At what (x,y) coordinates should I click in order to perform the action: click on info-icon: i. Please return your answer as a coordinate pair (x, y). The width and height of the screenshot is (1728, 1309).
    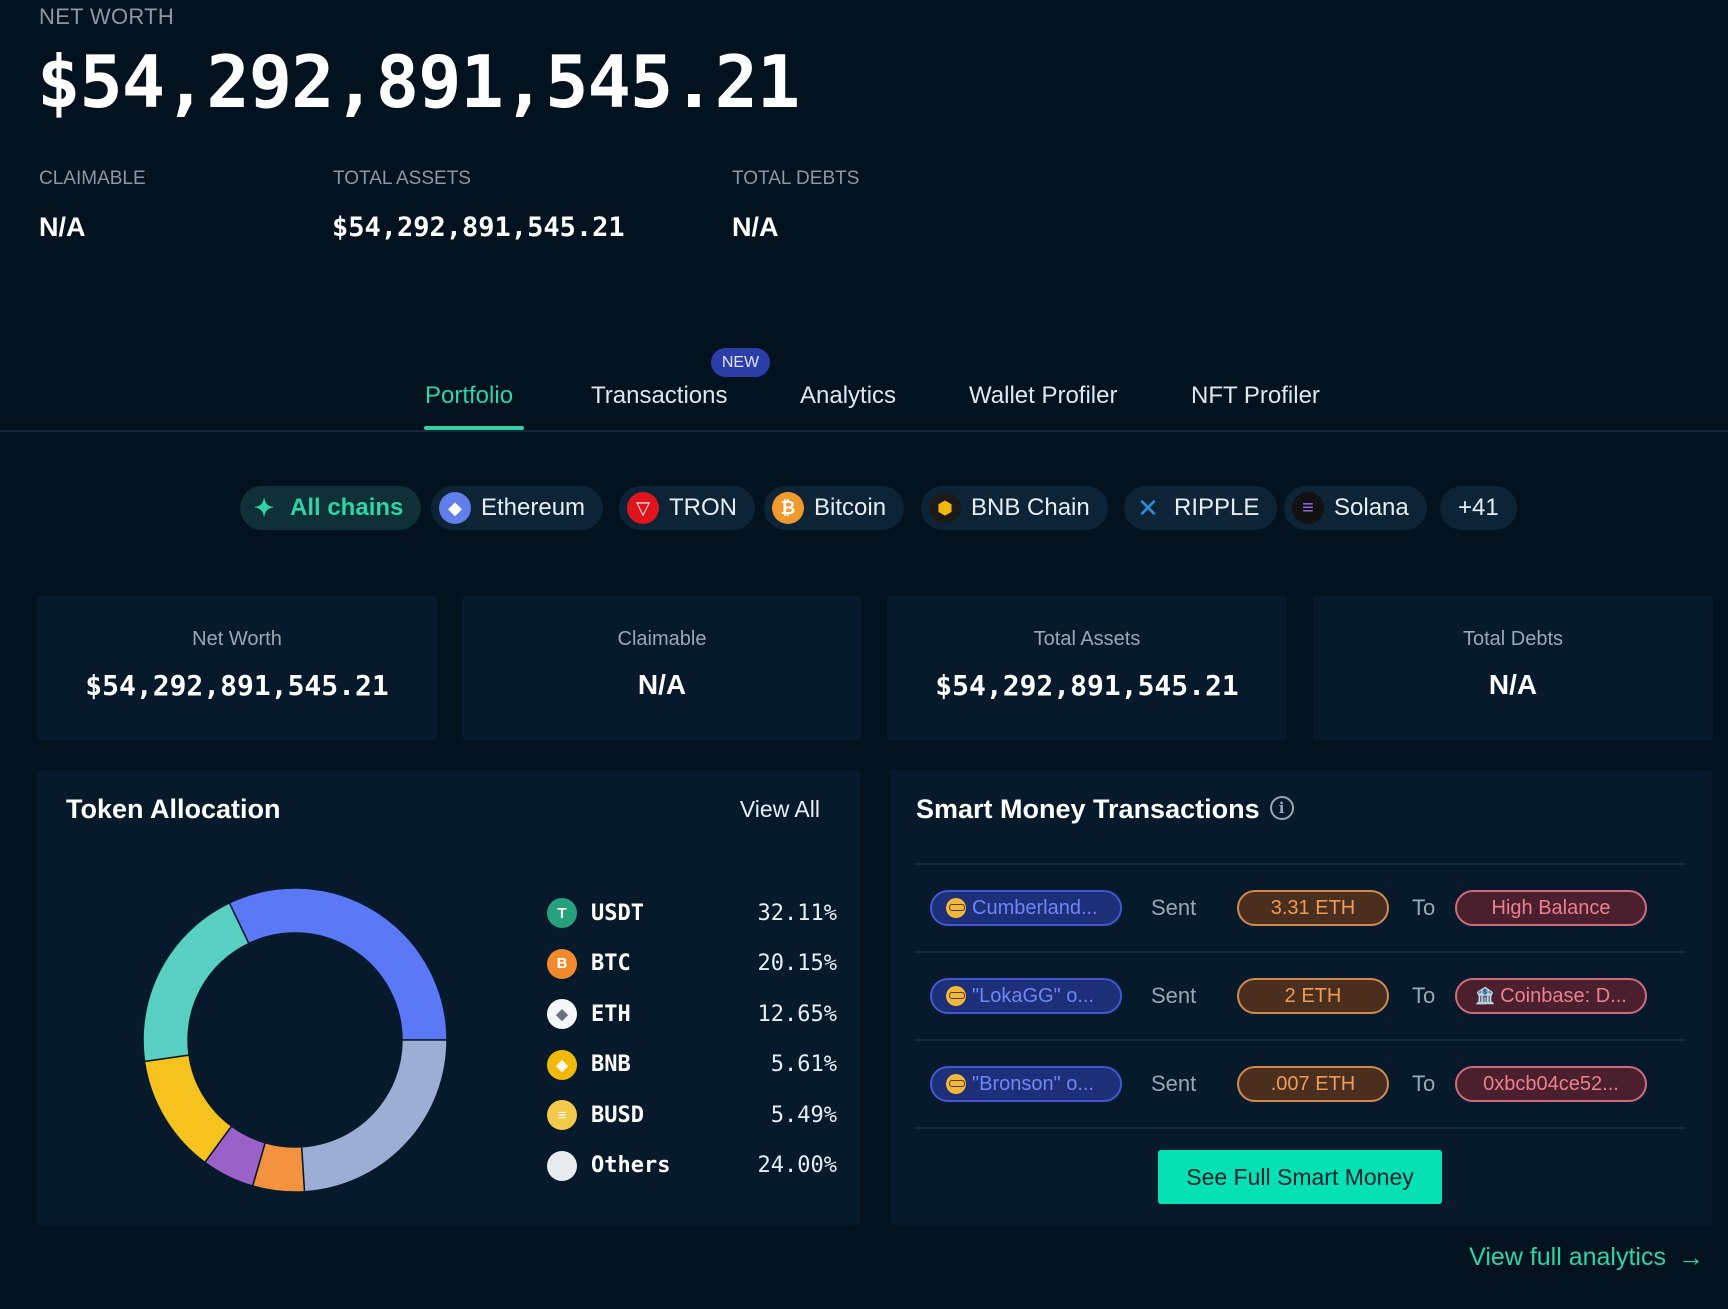
    Looking at the image, I should click on (1281, 807).